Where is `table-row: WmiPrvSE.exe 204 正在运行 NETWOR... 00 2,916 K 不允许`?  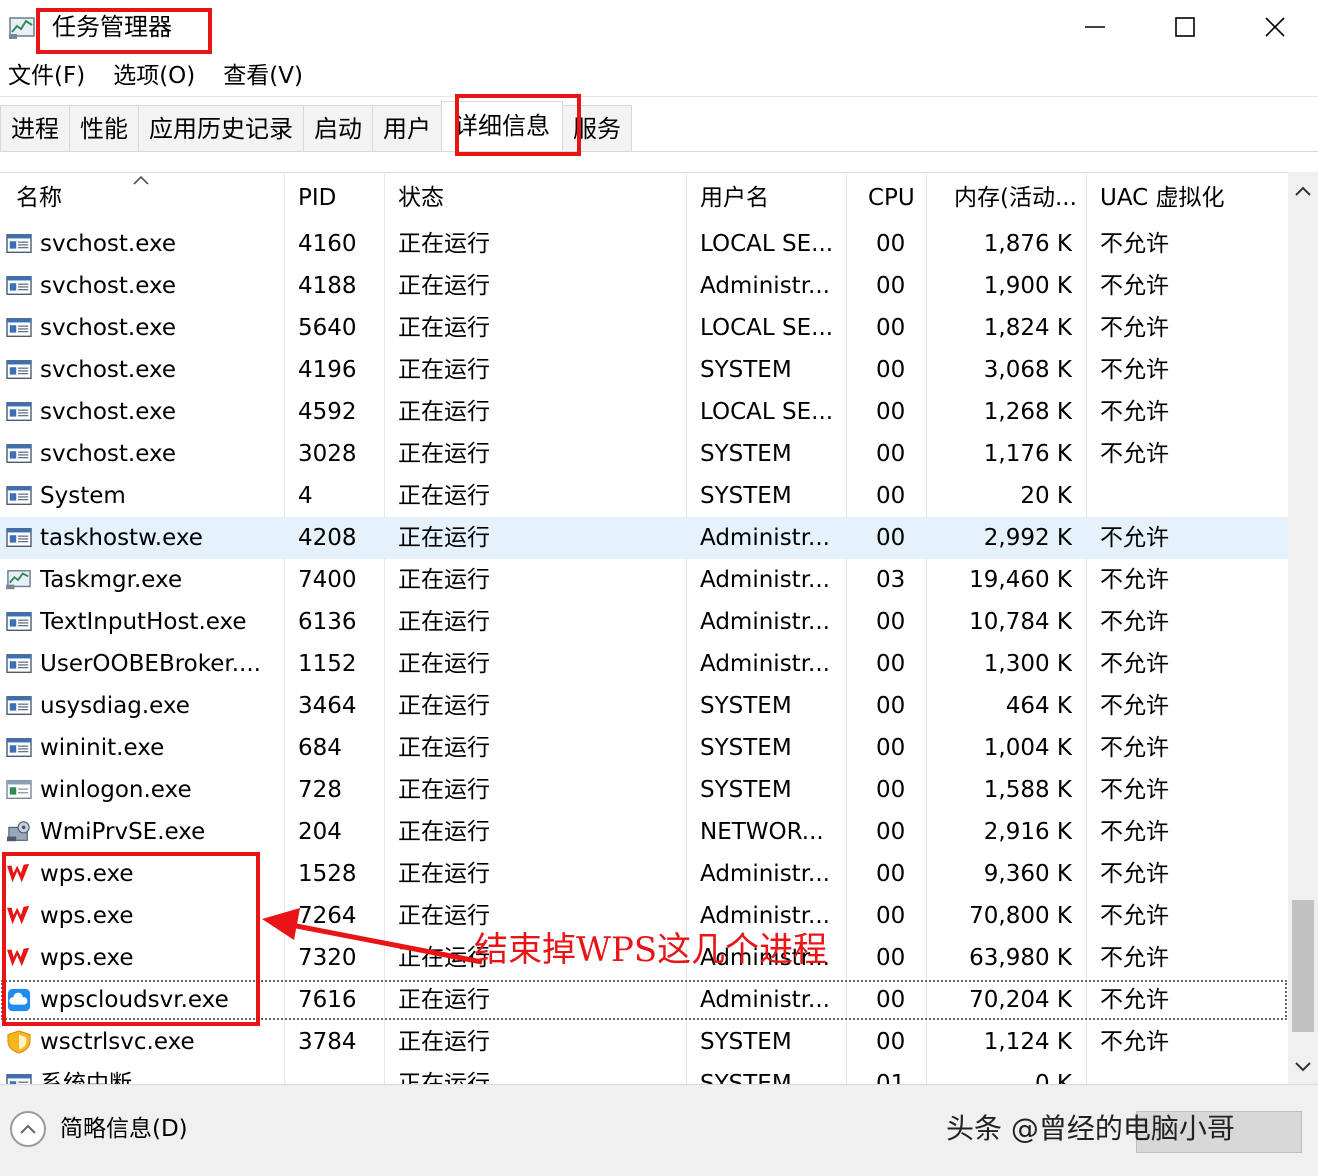
table-row: WmiPrvSE.exe 204 正在运行 NETWOR... 00 2,916 K 不允许 is located at coordinates (644, 832).